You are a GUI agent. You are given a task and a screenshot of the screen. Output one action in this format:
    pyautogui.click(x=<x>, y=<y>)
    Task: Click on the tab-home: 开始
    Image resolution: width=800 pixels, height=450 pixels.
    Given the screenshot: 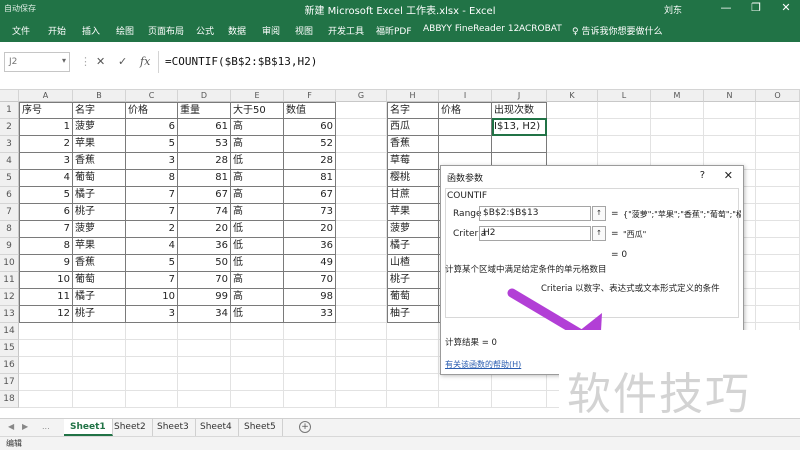 What is the action you would take?
    pyautogui.click(x=57, y=30)
    